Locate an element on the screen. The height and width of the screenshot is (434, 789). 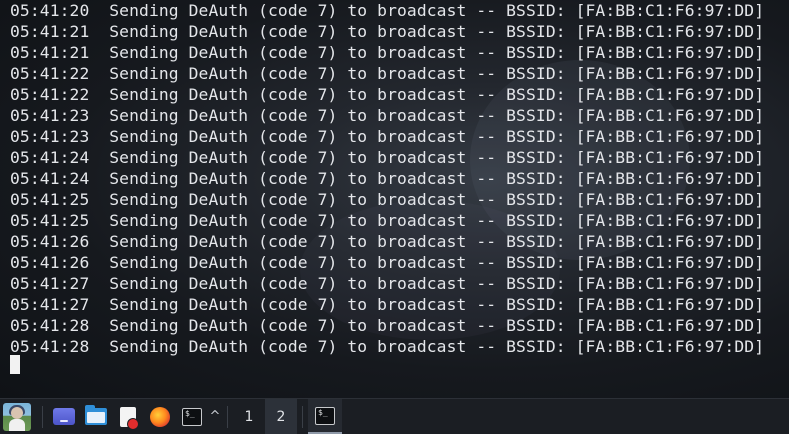
show-desktop-icon is located at coordinates (64, 416).